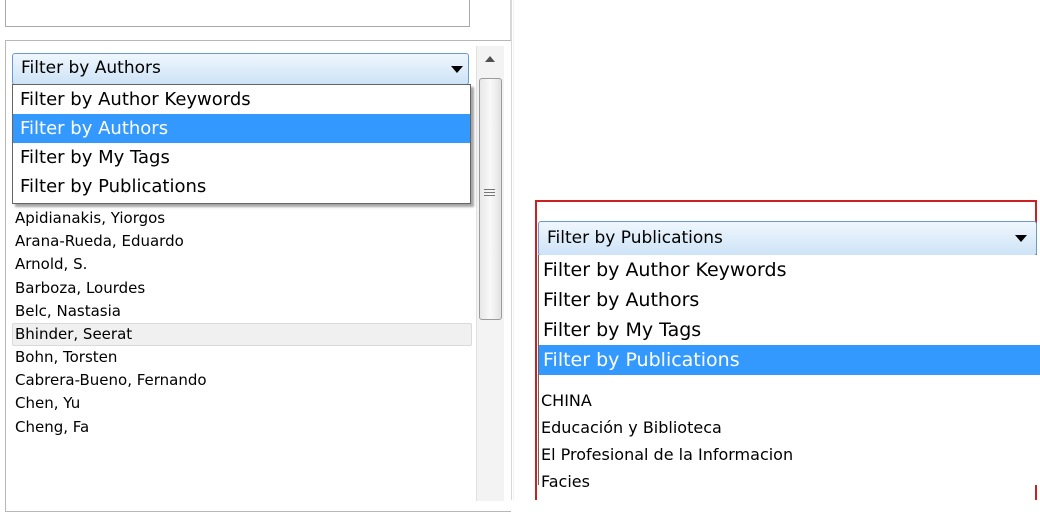 The image size is (1040, 512). What do you see at coordinates (244, 288) in the screenshot?
I see `author-list-item: Barboza, Lourdes` at bounding box center [244, 288].